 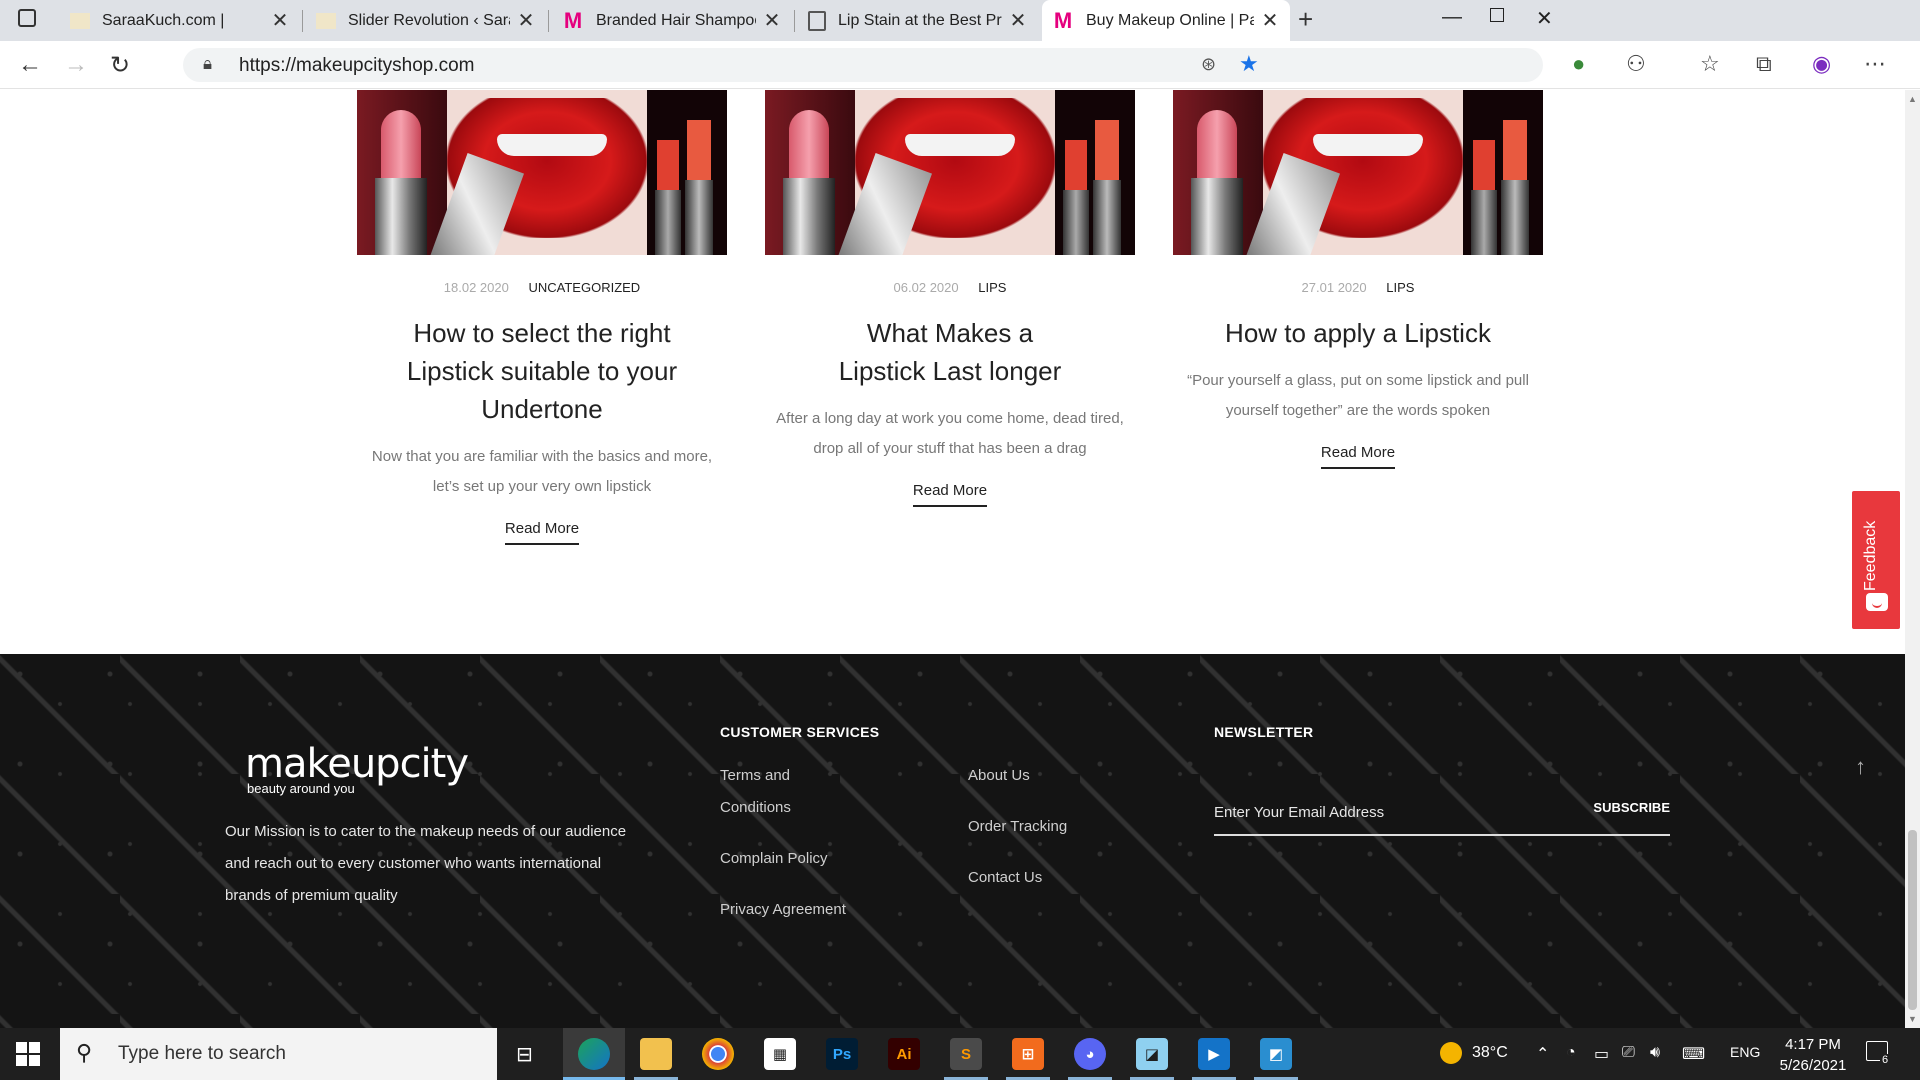 I want to click on newsletter-heading: NEWSLETTER, so click(x=1264, y=732).